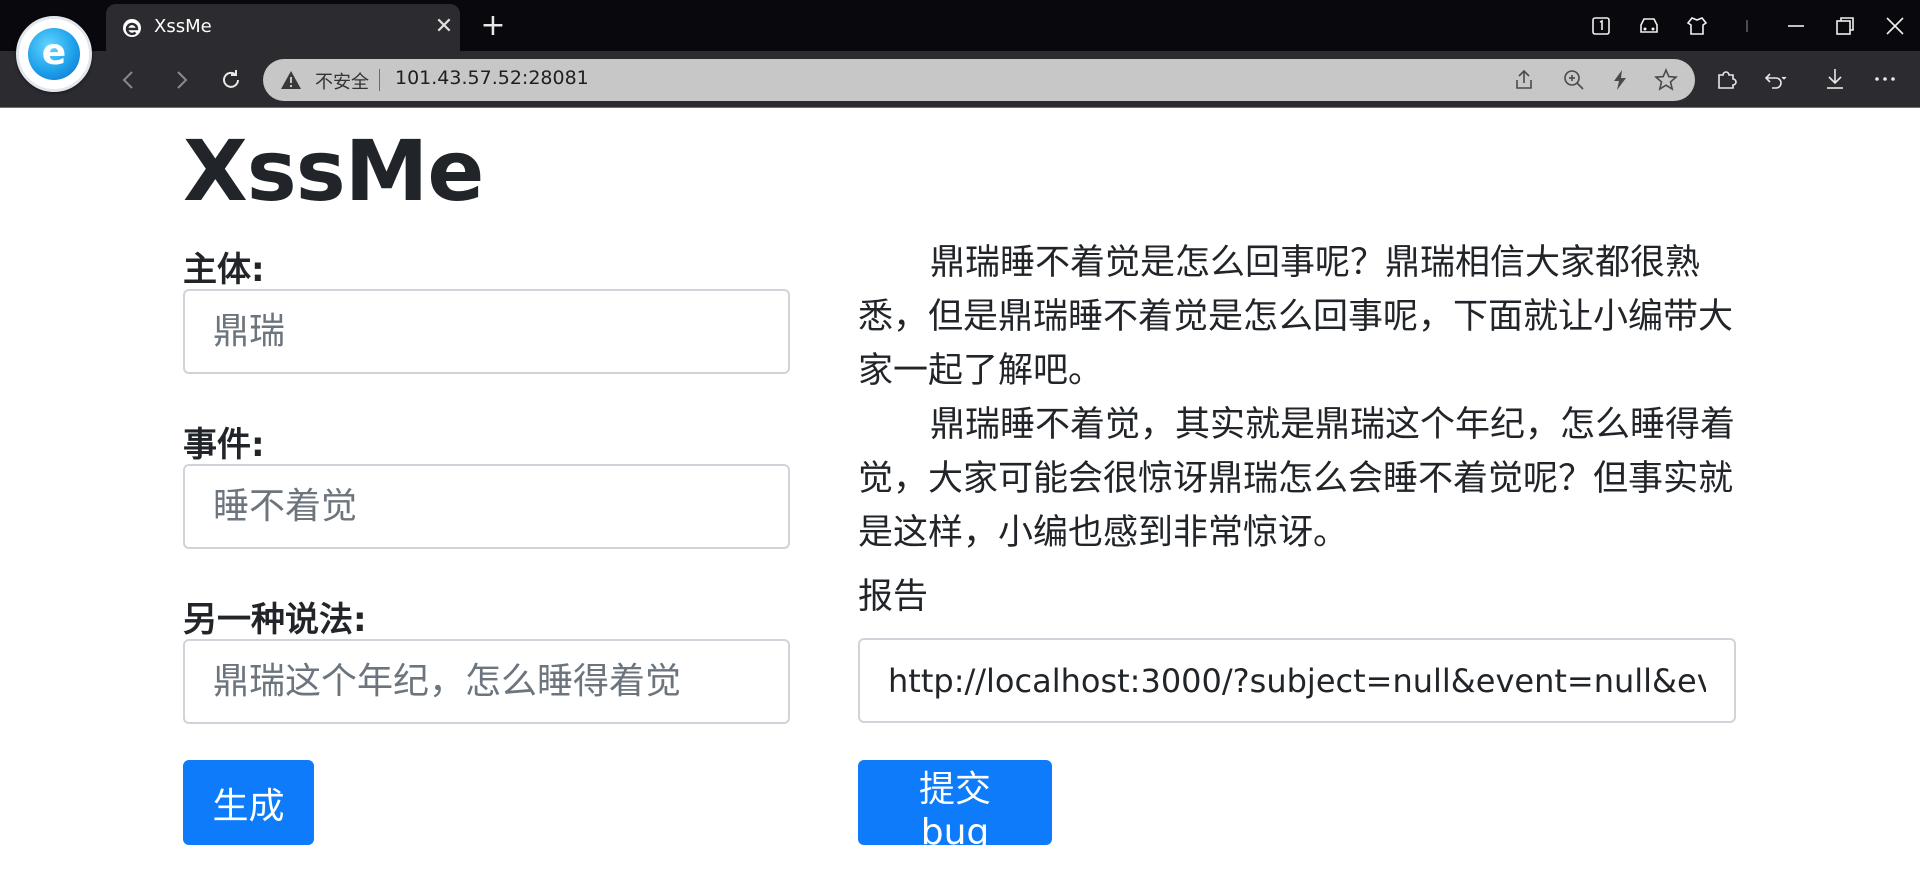 This screenshot has width=1920, height=876. Describe the element at coordinates (1601, 26) in the screenshot. I see `tab-actions-icon` at that location.